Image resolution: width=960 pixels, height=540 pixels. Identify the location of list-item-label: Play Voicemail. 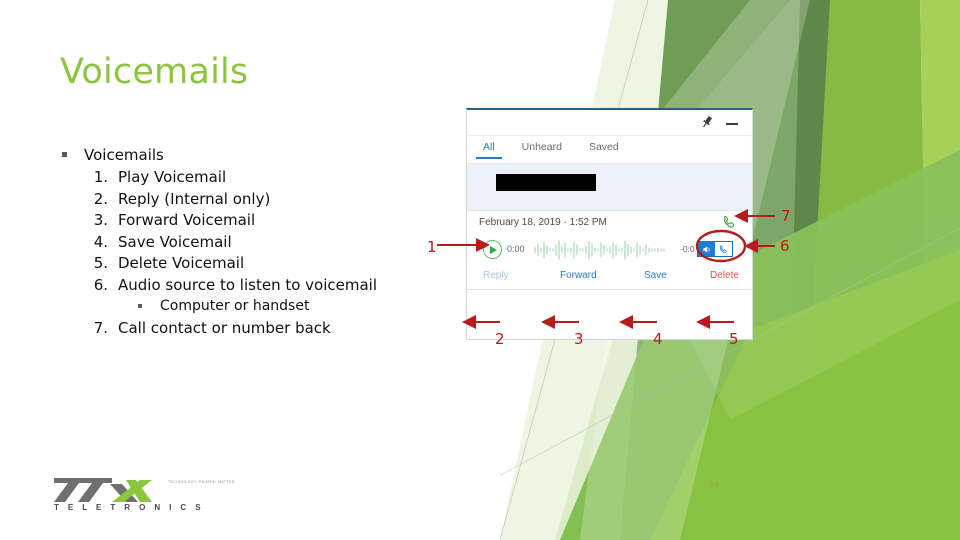
(172, 177).